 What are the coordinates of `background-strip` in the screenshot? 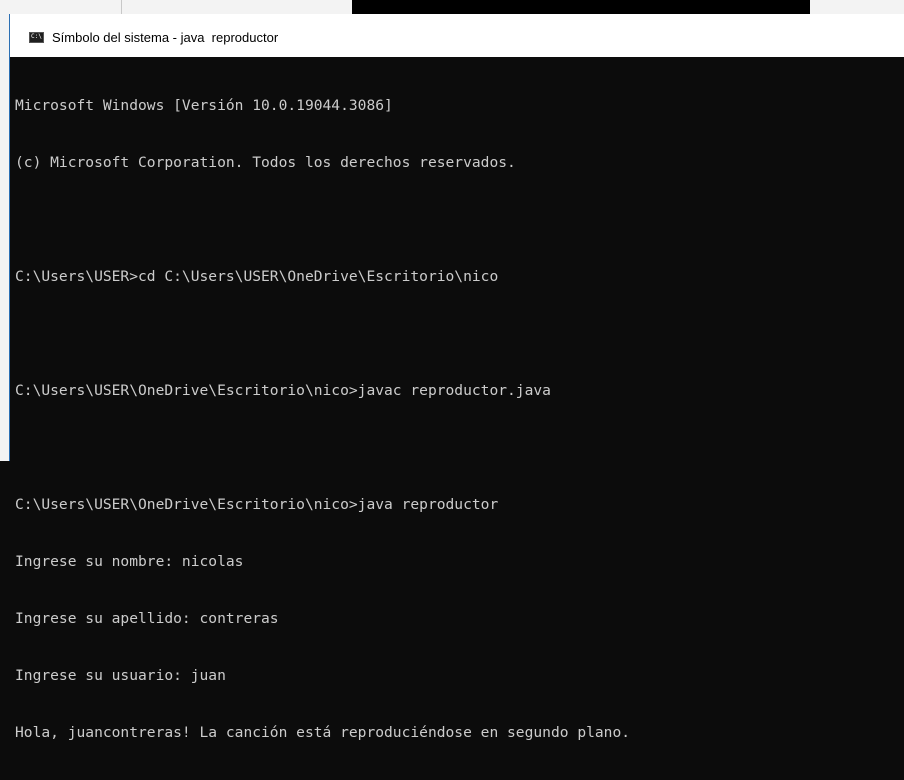 It's located at (452, 7).